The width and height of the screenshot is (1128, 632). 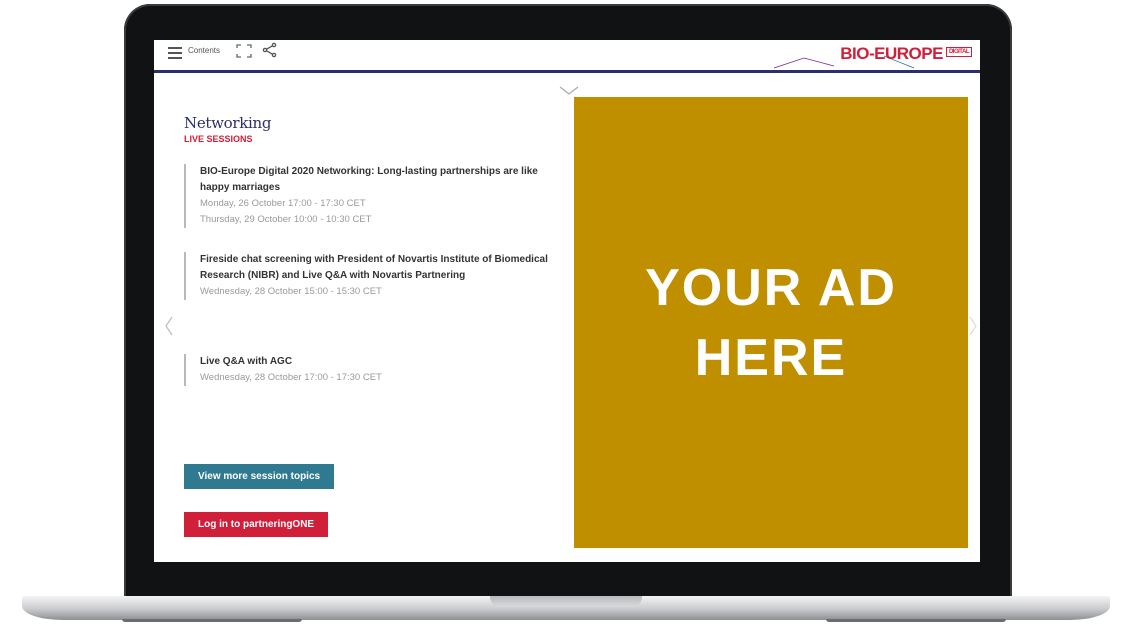 I want to click on laptop-notch, so click(x=566, y=601).